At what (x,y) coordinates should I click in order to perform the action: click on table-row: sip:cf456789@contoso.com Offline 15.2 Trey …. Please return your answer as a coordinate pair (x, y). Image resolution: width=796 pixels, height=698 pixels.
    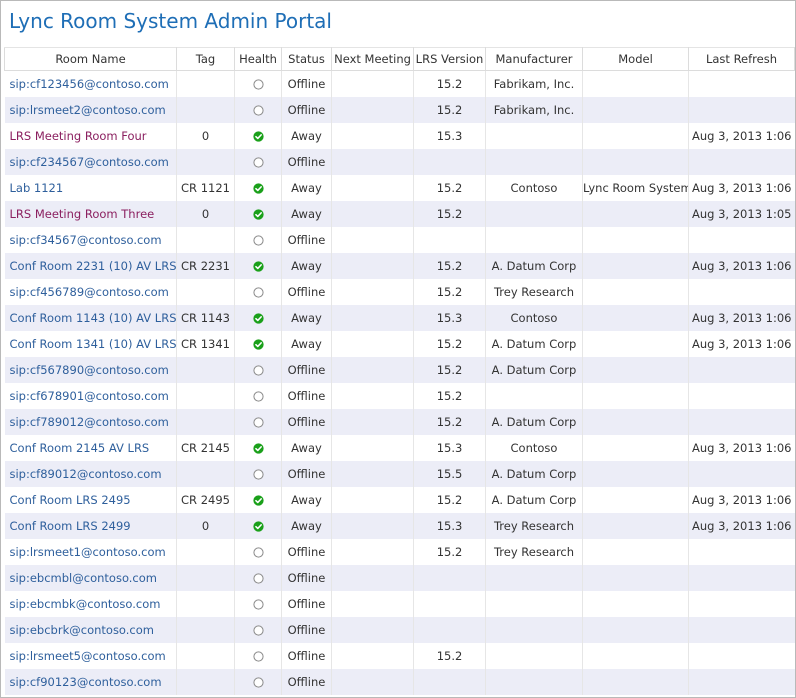
    Looking at the image, I should click on (400, 292).